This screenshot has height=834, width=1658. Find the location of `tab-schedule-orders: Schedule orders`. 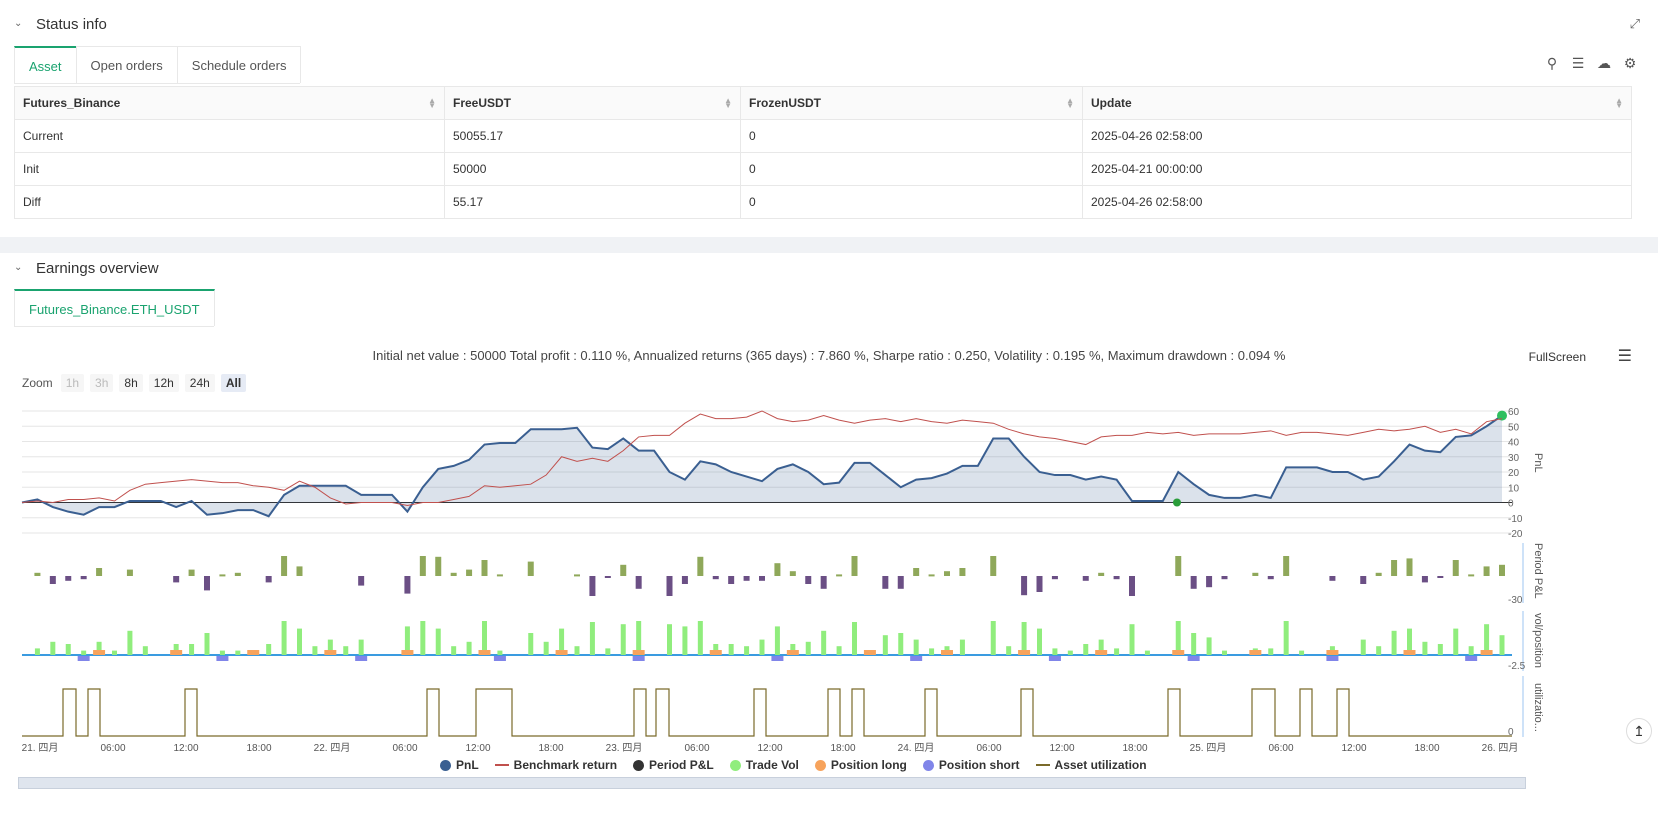

tab-schedule-orders: Schedule orders is located at coordinates (239, 64).